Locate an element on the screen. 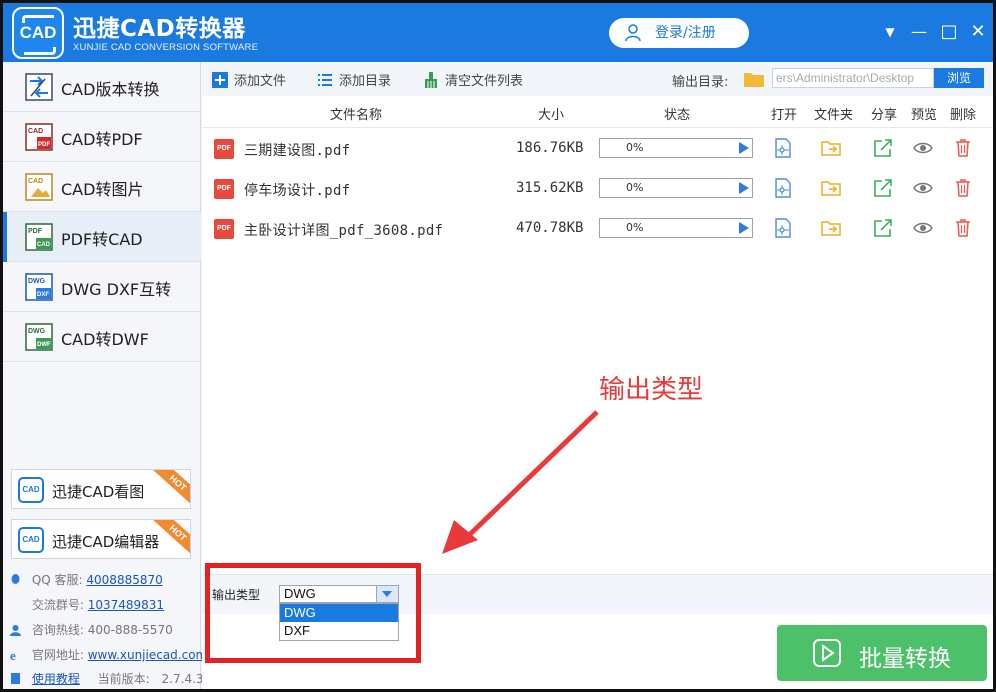  sidebar-item-cad-to-dwf: DWG DWF CAD转DWF is located at coordinates (102, 337).